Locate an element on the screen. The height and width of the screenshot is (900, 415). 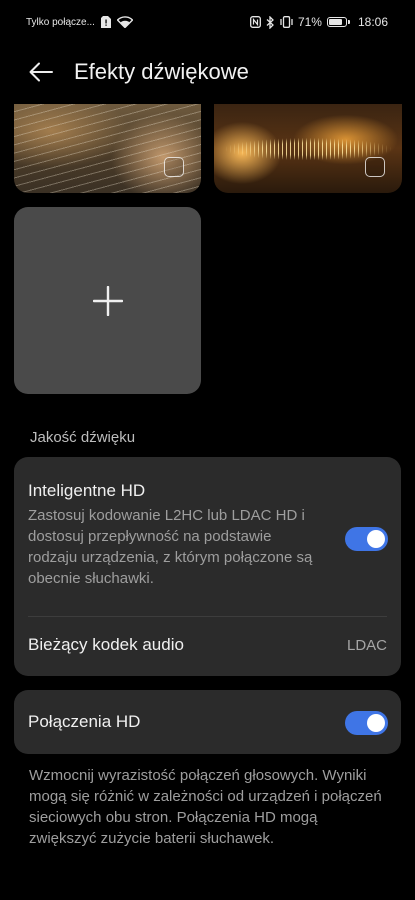
hd-calls-card: Połączenia HD is located at coordinates (207, 722).